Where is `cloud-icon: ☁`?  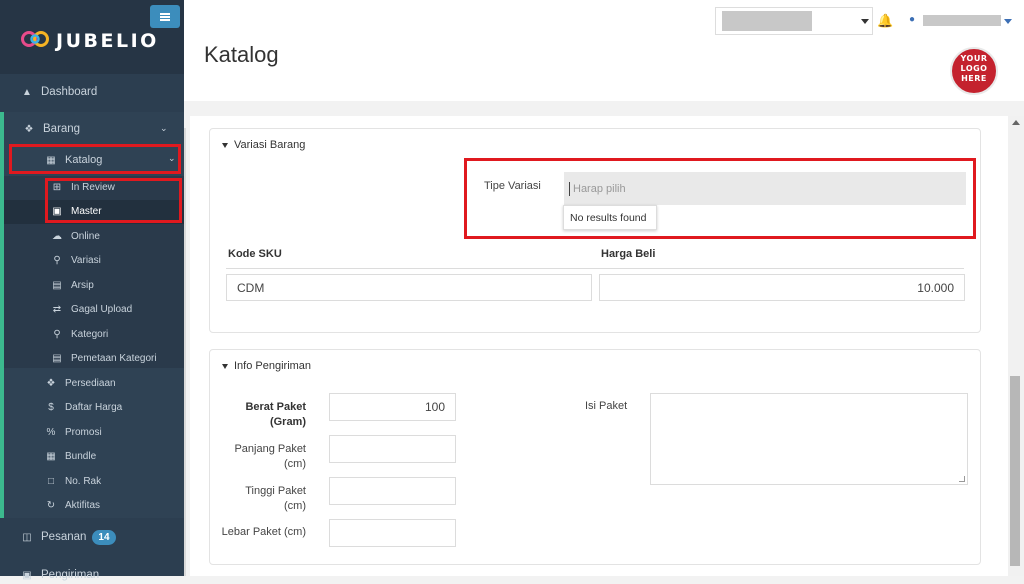
cloud-icon: ☁ is located at coordinates (57, 236).